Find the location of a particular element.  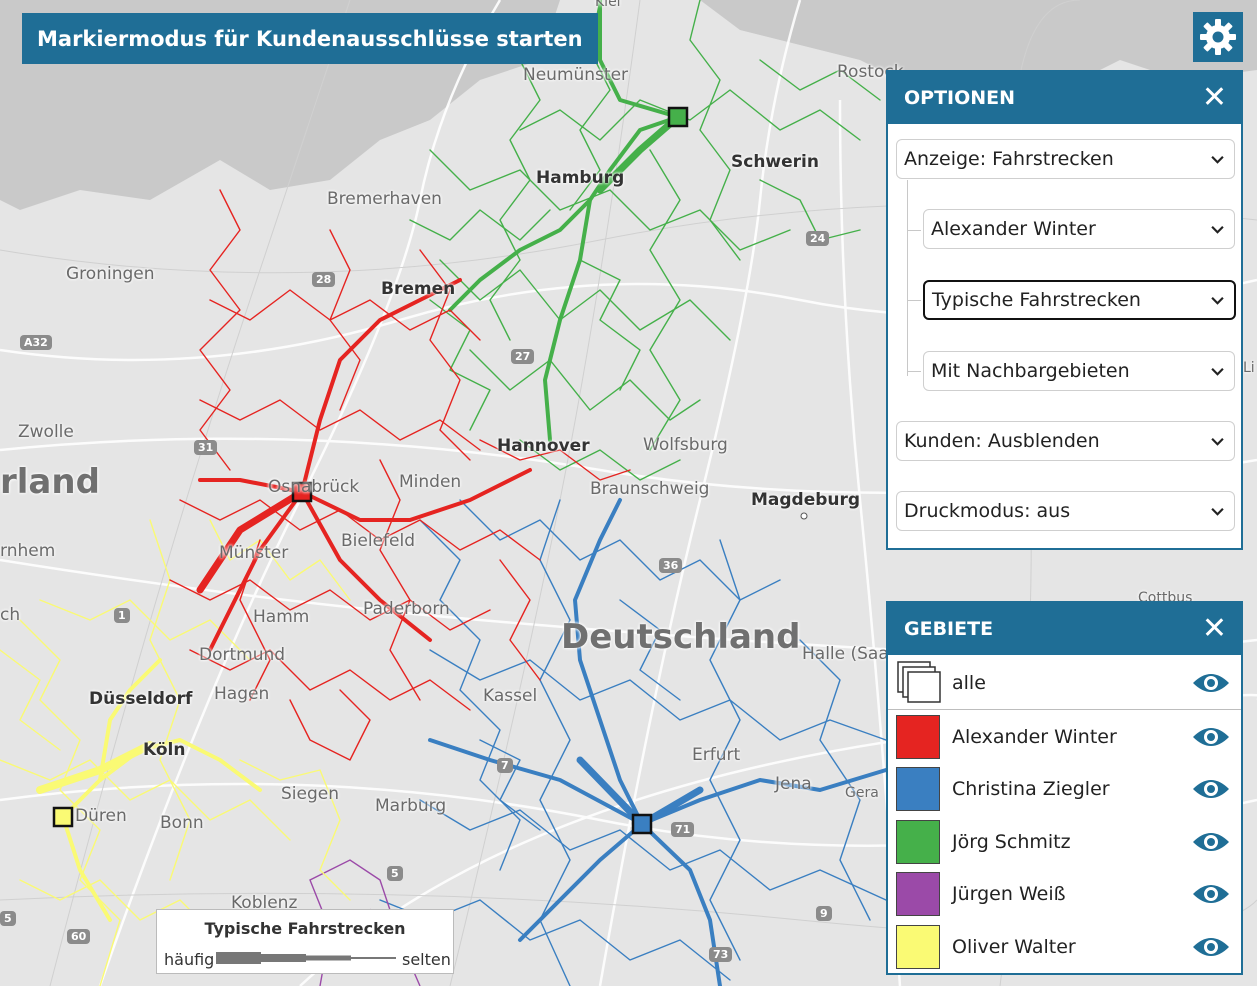

highway-shield: 24 is located at coordinates (818, 238).